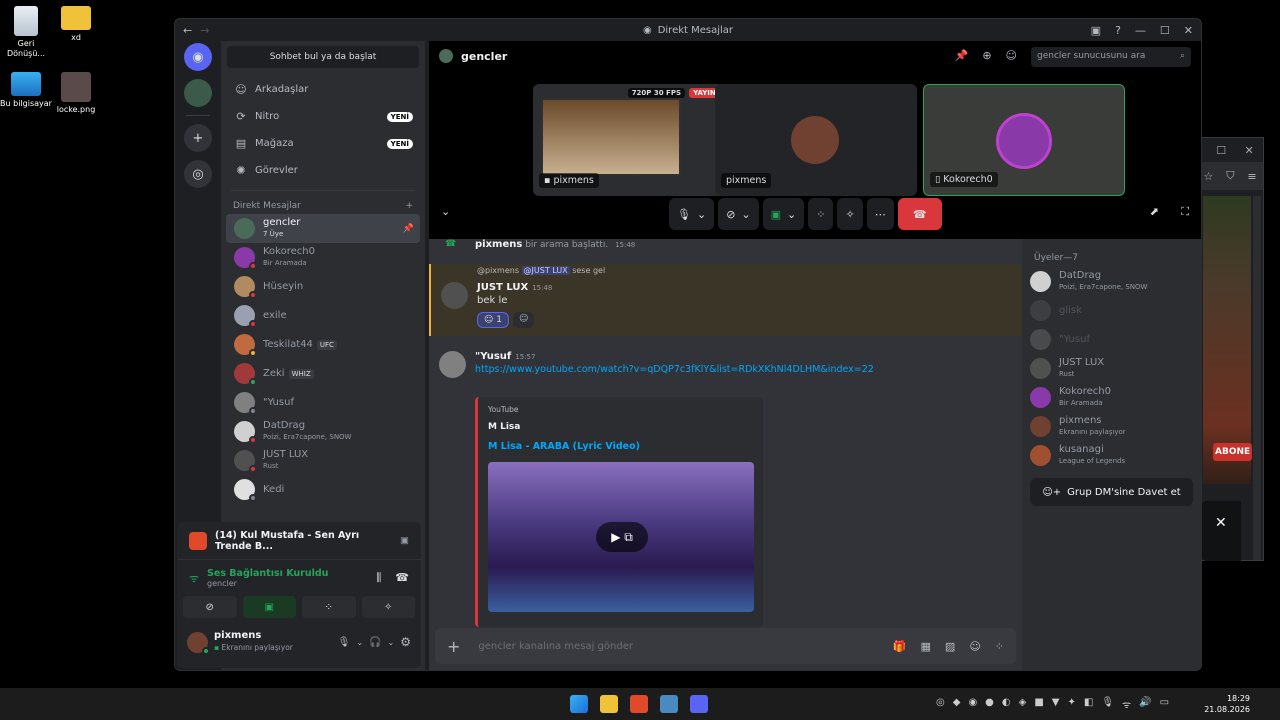  I want to click on background-browser-window: ☐ ✕ ☆ ⛉ ≡ ABONE ✕, so click(1230, 349).